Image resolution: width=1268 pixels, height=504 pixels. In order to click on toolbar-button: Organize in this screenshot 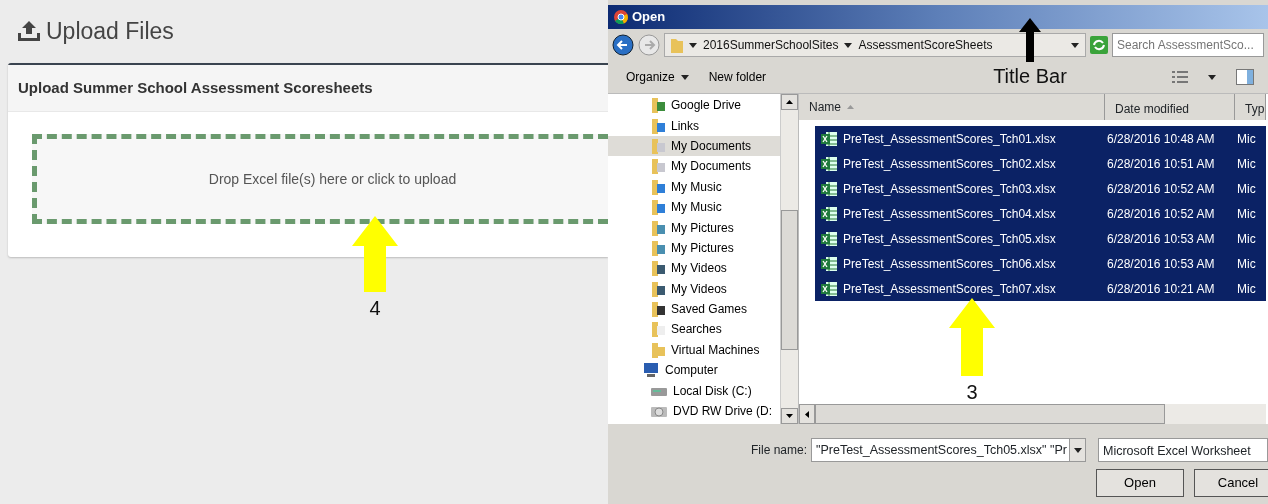, I will do `click(657, 77)`.